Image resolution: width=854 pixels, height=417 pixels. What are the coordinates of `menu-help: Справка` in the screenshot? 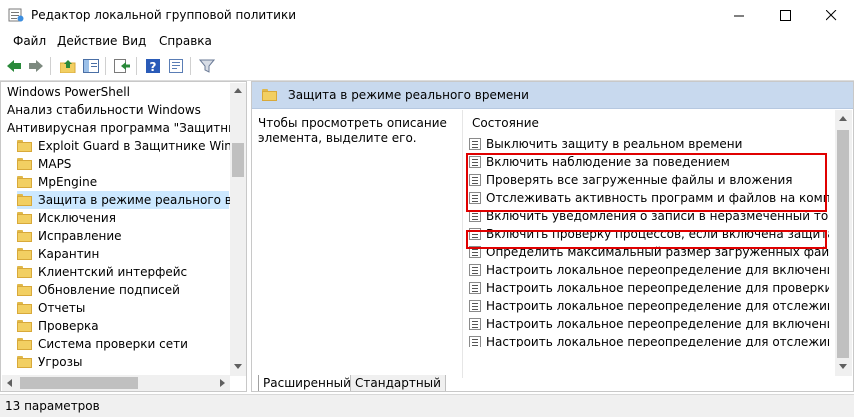 It's located at (185, 41).